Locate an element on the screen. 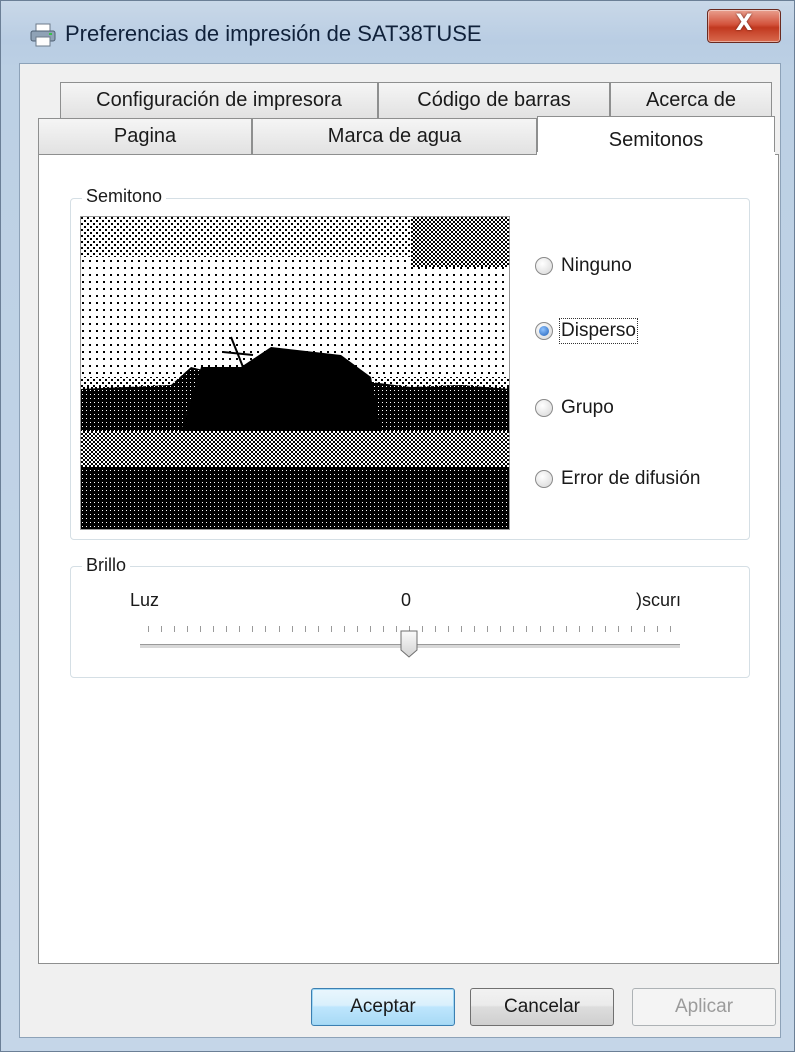 The image size is (795, 1052). radio-none: Ninguno is located at coordinates (583, 266).